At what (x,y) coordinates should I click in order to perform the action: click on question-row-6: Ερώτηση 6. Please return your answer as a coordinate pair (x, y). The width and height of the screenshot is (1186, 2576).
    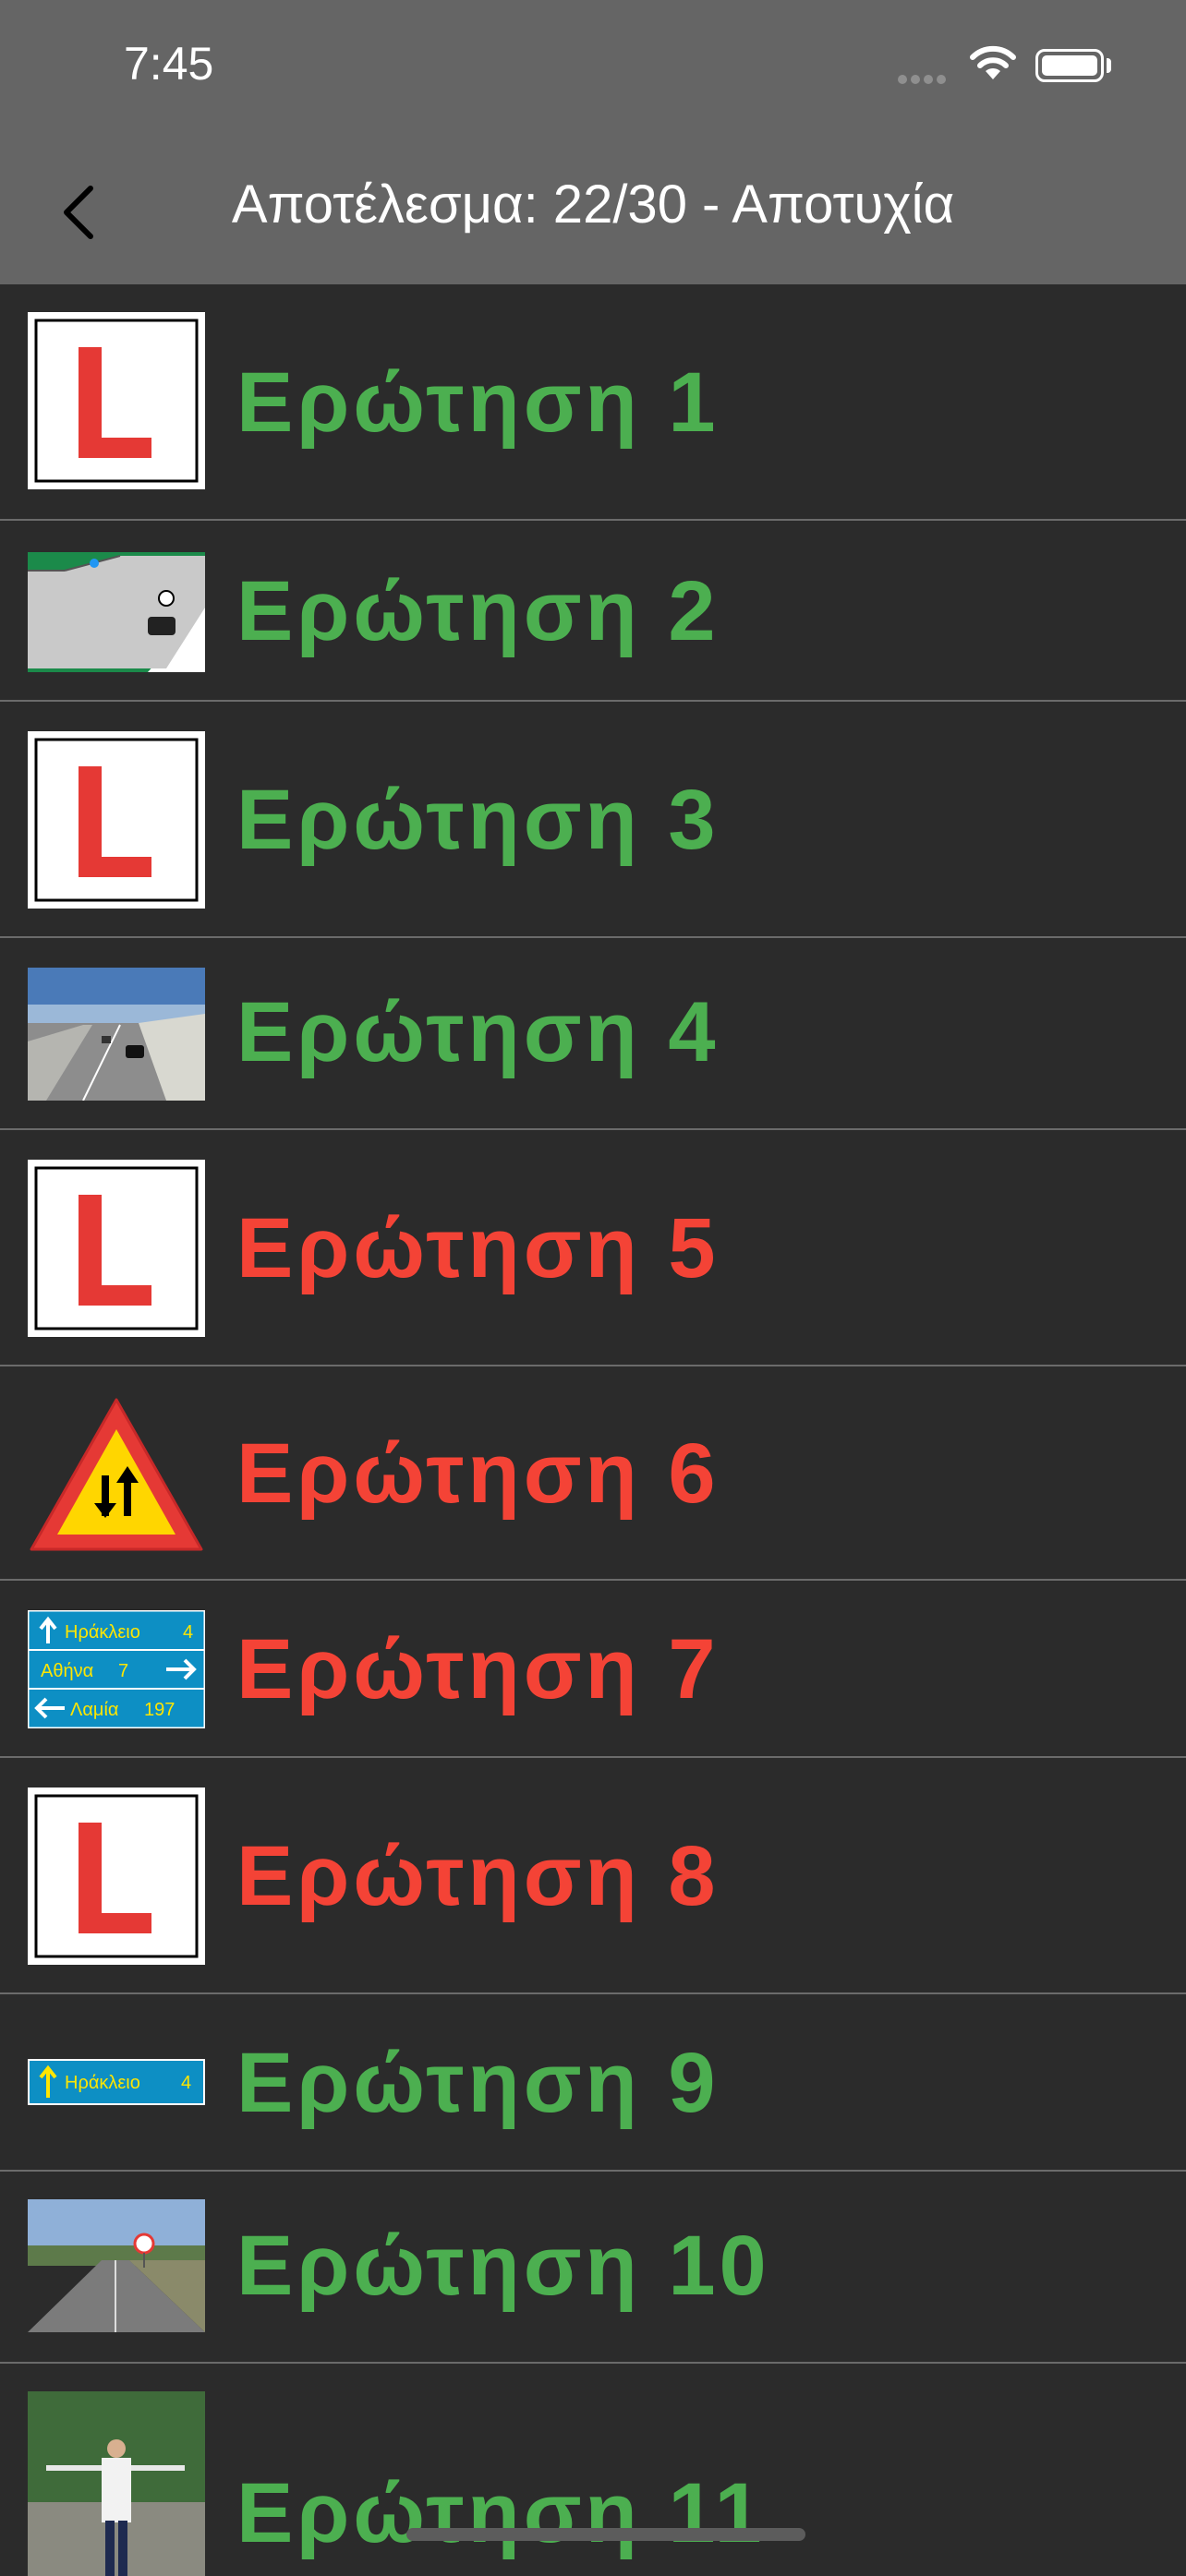
    Looking at the image, I should click on (593, 1473).